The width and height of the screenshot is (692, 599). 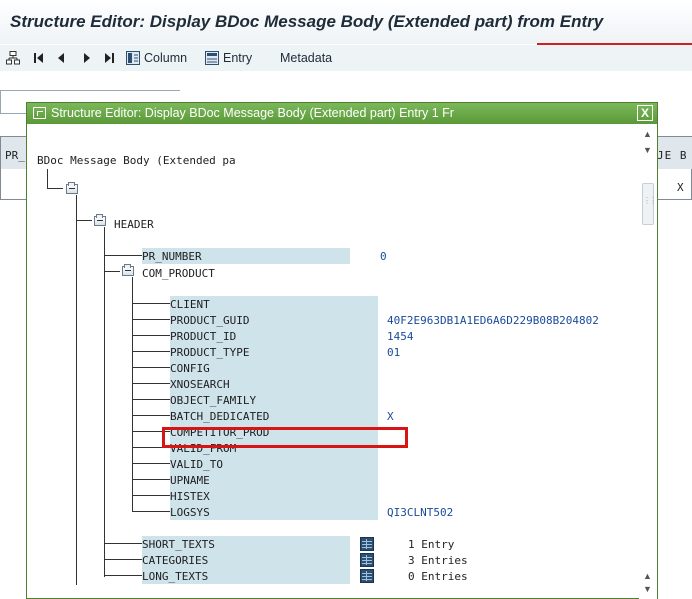 What do you see at coordinates (390, 416) in the screenshot?
I see `field-value: X` at bounding box center [390, 416].